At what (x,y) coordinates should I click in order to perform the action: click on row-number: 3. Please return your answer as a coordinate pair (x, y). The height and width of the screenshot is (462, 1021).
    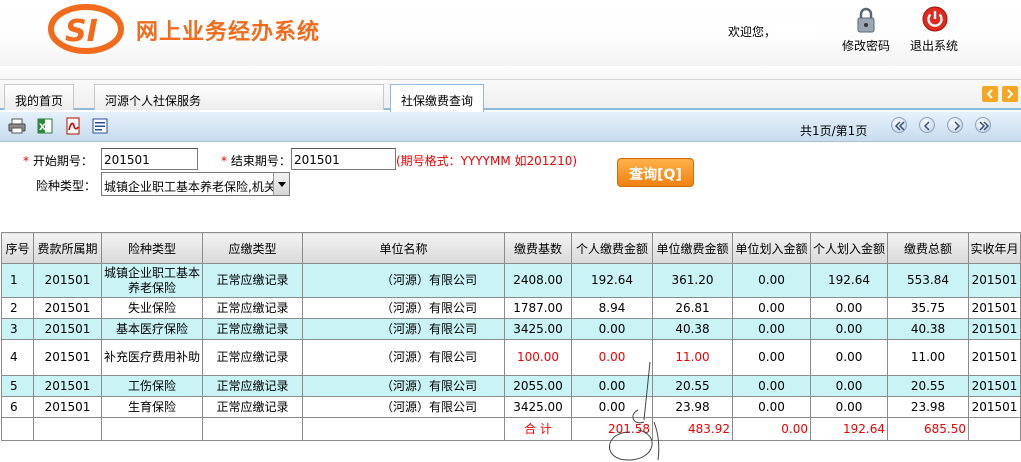
    Looking at the image, I should click on (17, 329).